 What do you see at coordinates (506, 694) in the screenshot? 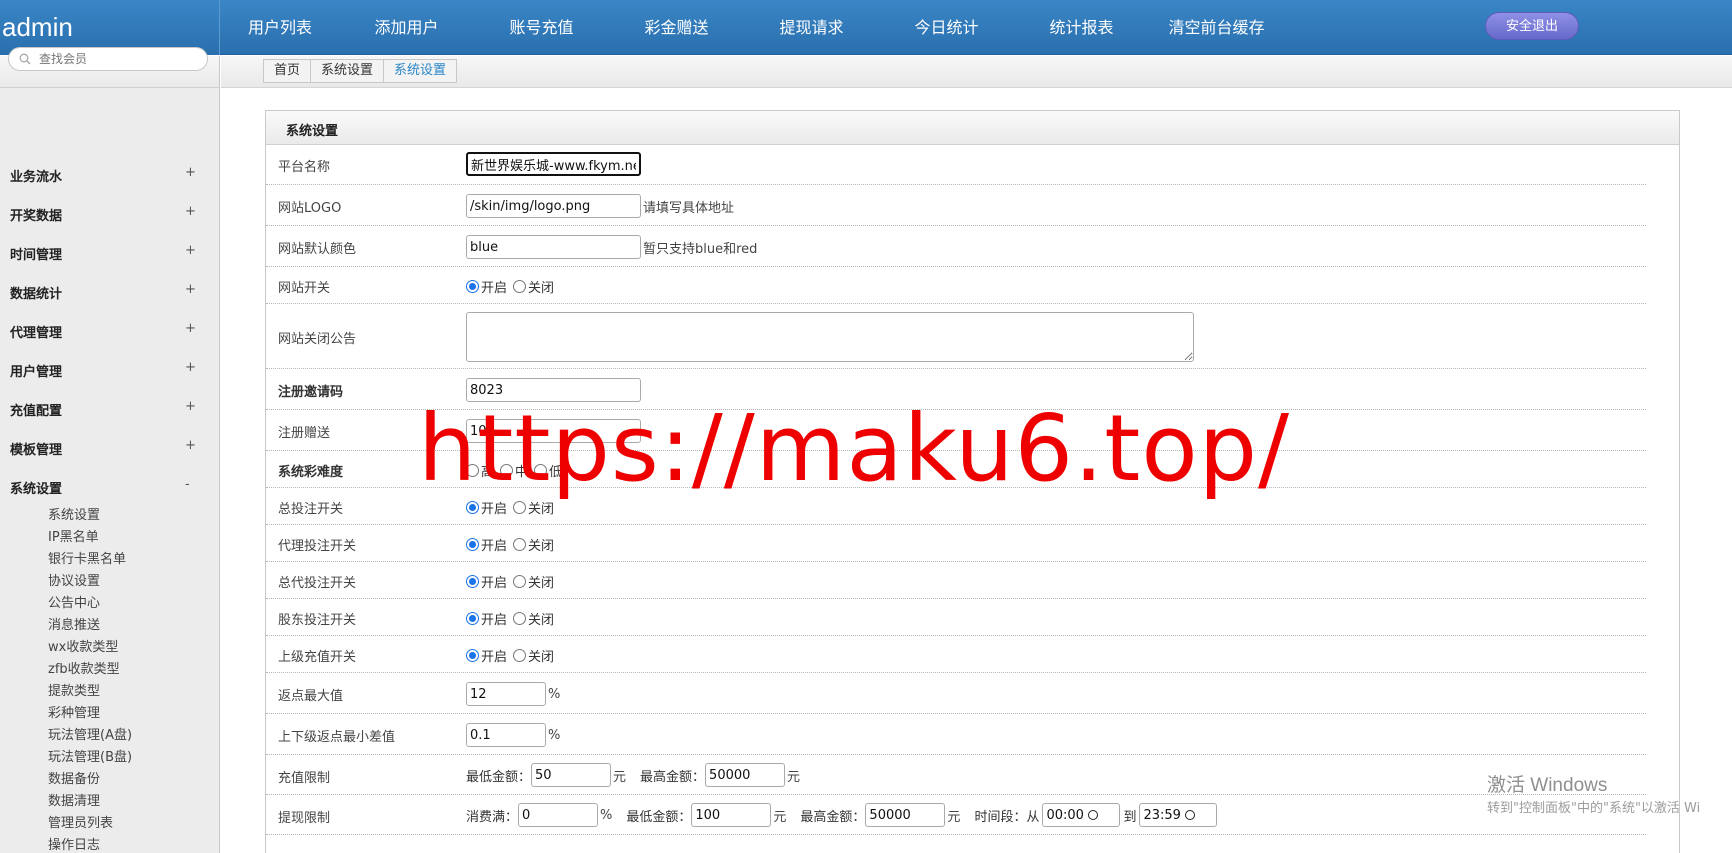
I see `rebate-max-input` at bounding box center [506, 694].